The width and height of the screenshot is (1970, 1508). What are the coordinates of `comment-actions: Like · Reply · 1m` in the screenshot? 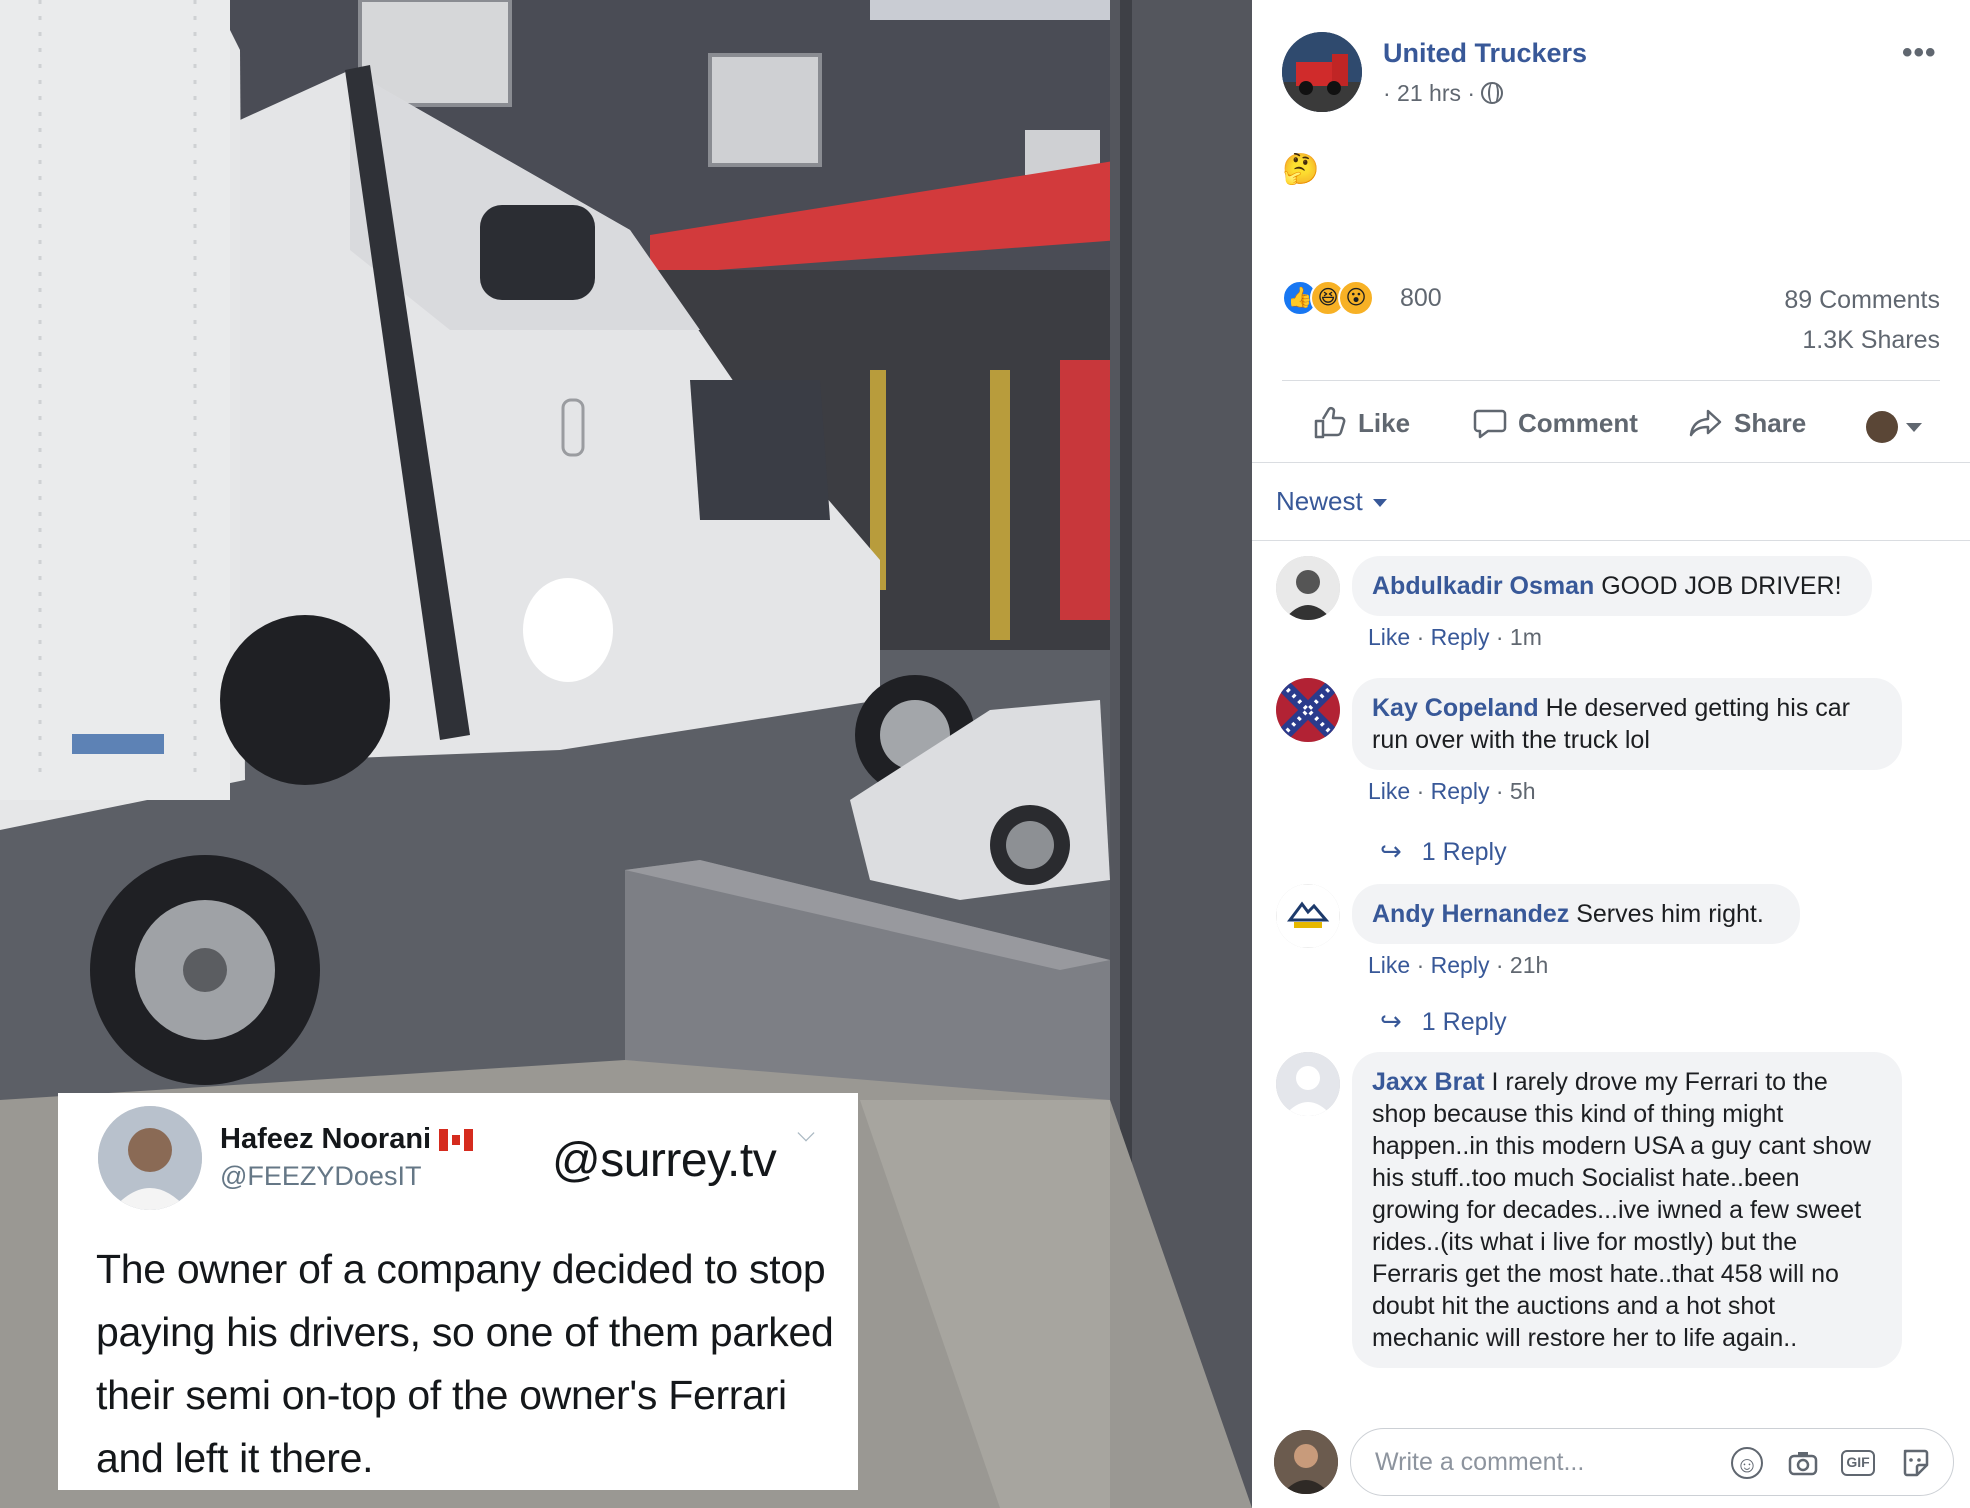 It's located at (1455, 637).